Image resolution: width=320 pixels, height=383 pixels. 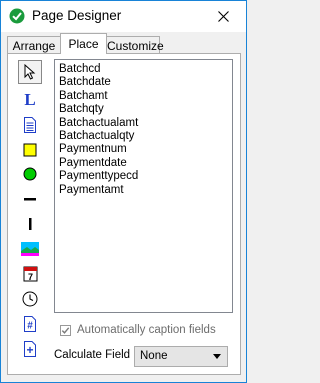 I want to click on ellipse-icon, so click(x=30, y=174).